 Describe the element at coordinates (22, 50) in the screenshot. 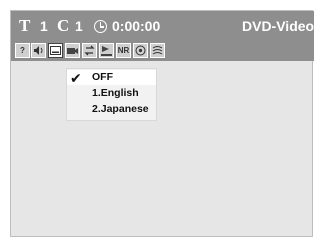

I see `search-icon: ?` at that location.